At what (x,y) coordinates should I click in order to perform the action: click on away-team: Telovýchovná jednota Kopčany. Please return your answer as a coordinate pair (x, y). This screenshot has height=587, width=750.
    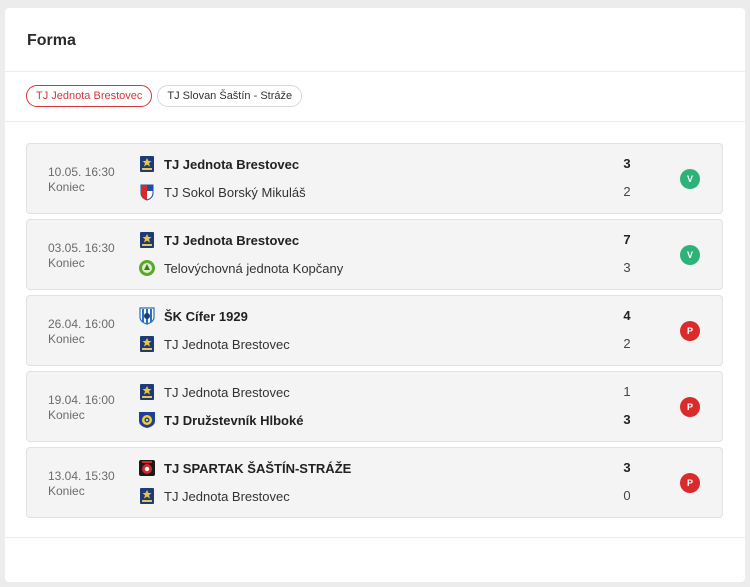
    Looking at the image, I should click on (240, 268).